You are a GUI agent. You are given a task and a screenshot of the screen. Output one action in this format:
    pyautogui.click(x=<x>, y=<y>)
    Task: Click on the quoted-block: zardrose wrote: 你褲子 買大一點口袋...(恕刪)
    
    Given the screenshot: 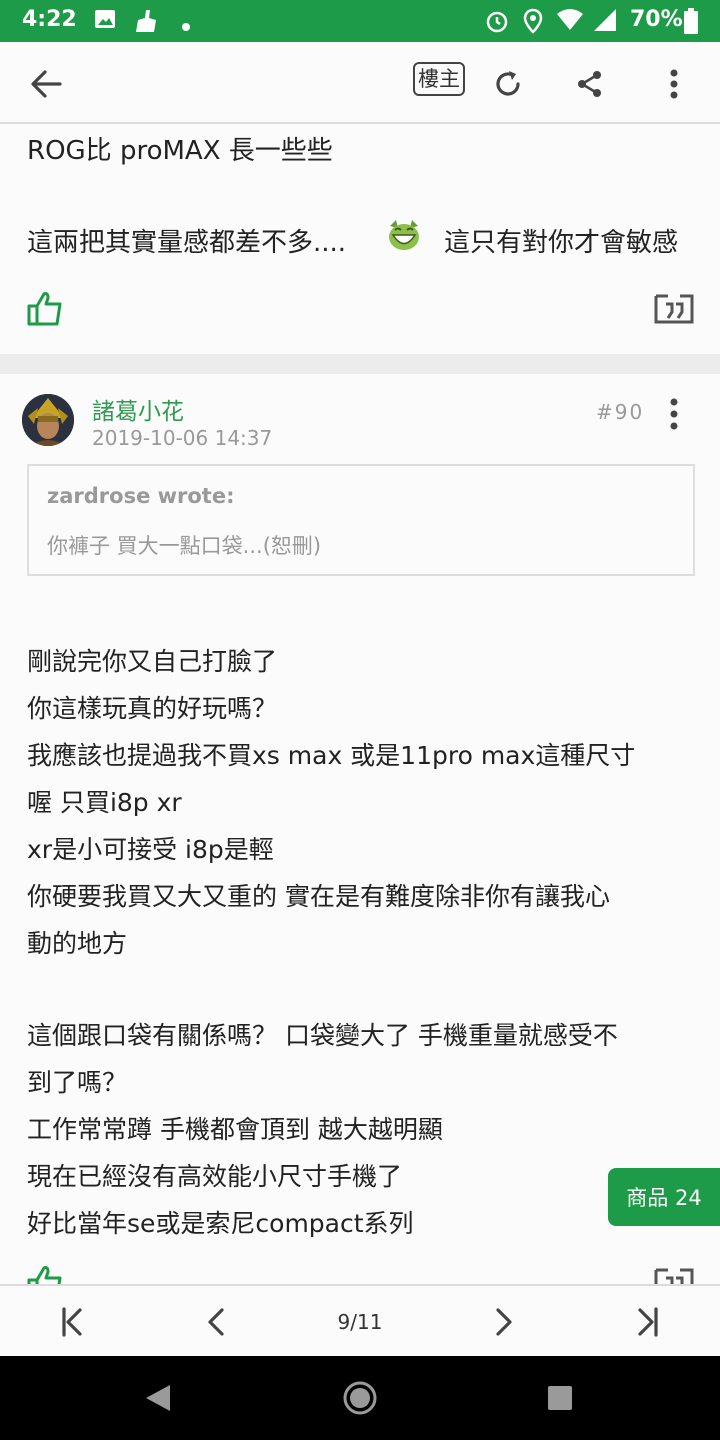 What is the action you would take?
    pyautogui.click(x=361, y=520)
    